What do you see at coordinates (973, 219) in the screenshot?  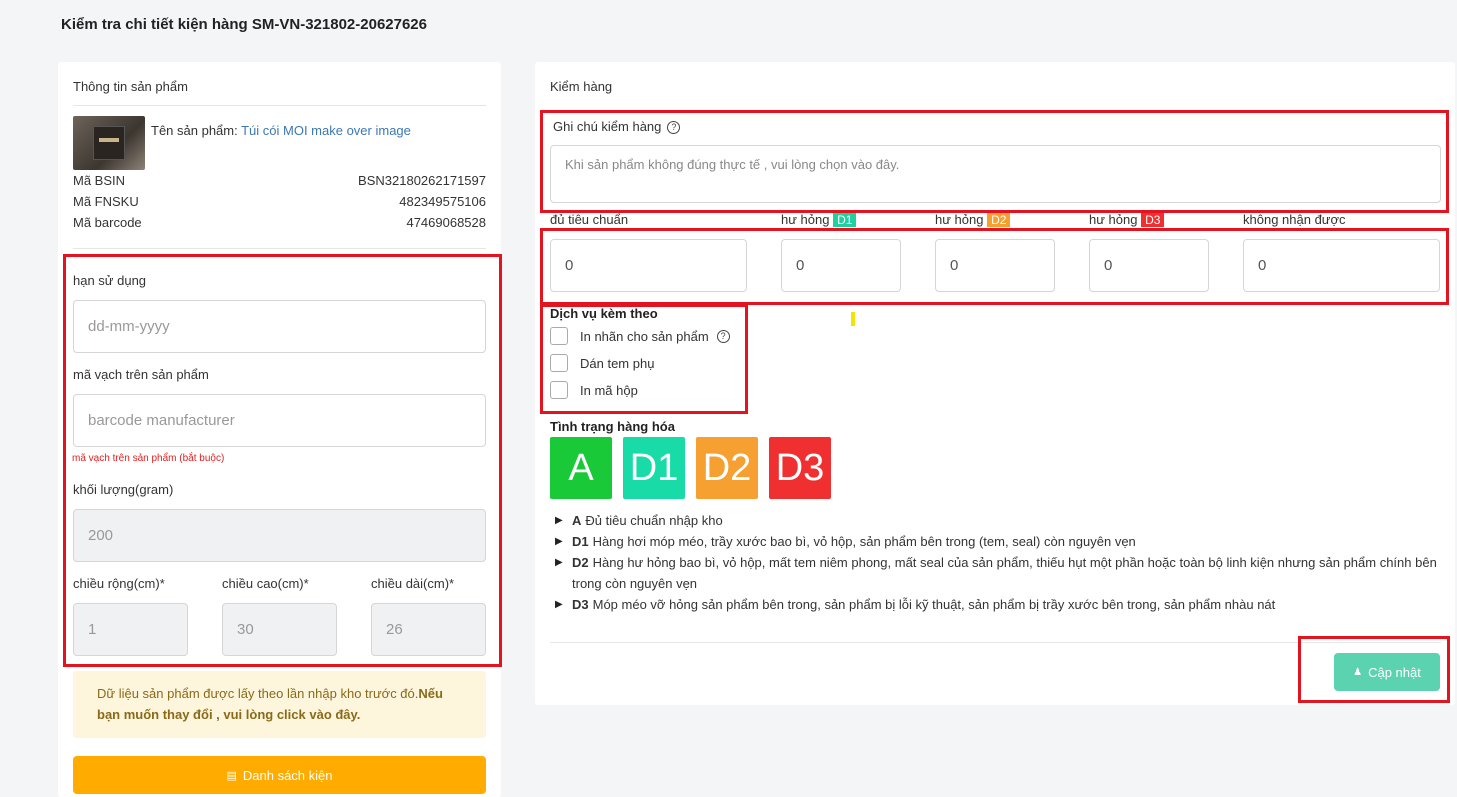 I see `qty-label-d2: hư hỏng D2` at bounding box center [973, 219].